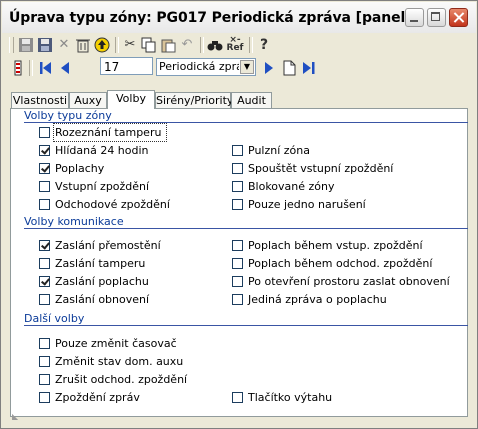  I want to click on close-button, so click(458, 17).